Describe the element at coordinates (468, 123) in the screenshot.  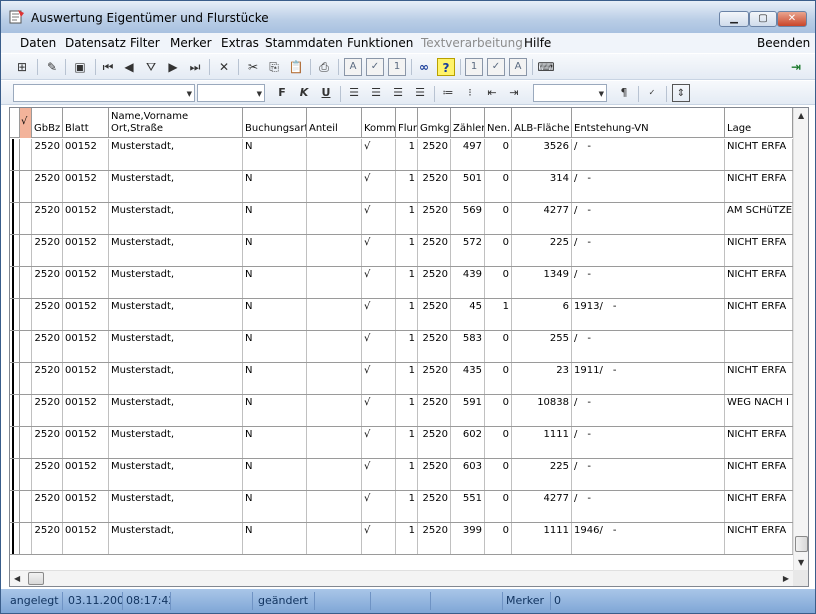
I see `column-header-zaehler: Zähler` at that location.